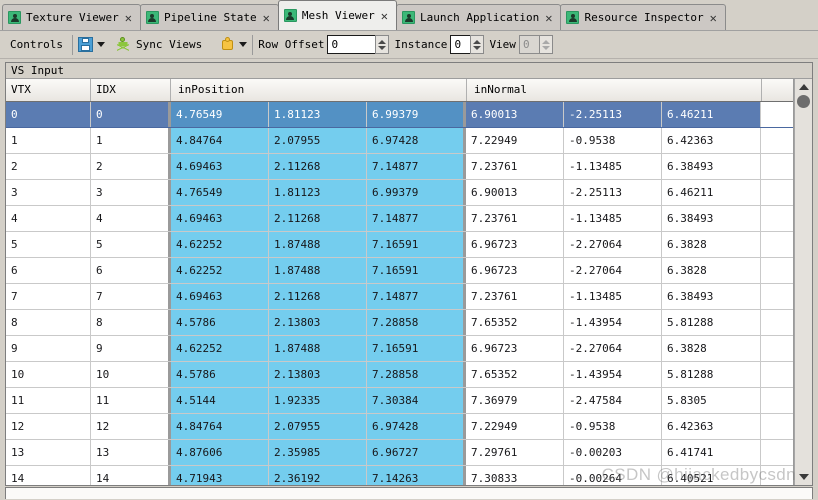 The image size is (818, 500). What do you see at coordinates (319, 90) in the screenshot?
I see `column-header-inposition: inPosition` at bounding box center [319, 90].